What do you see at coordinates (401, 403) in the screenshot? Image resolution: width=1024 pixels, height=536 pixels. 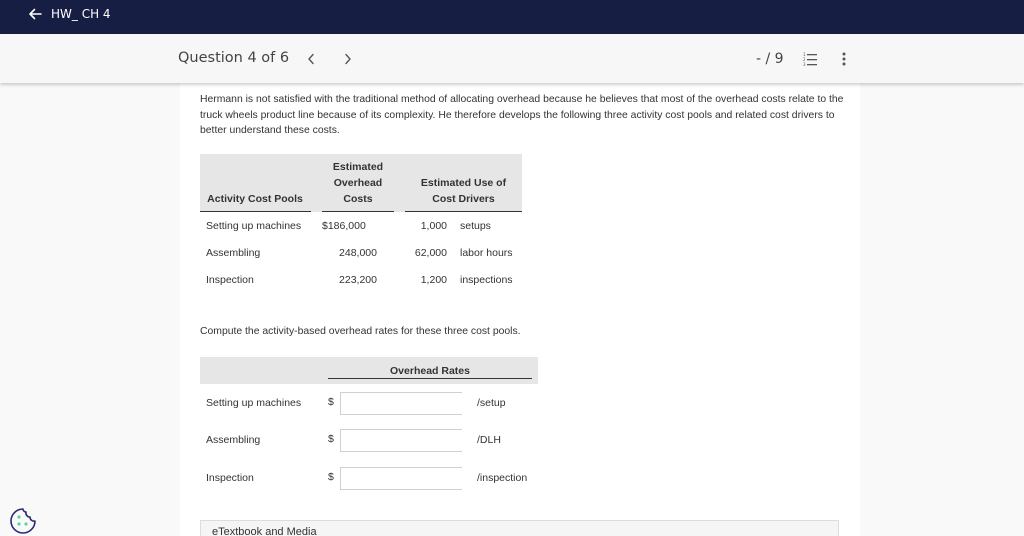 I see `setup-rate-input` at bounding box center [401, 403].